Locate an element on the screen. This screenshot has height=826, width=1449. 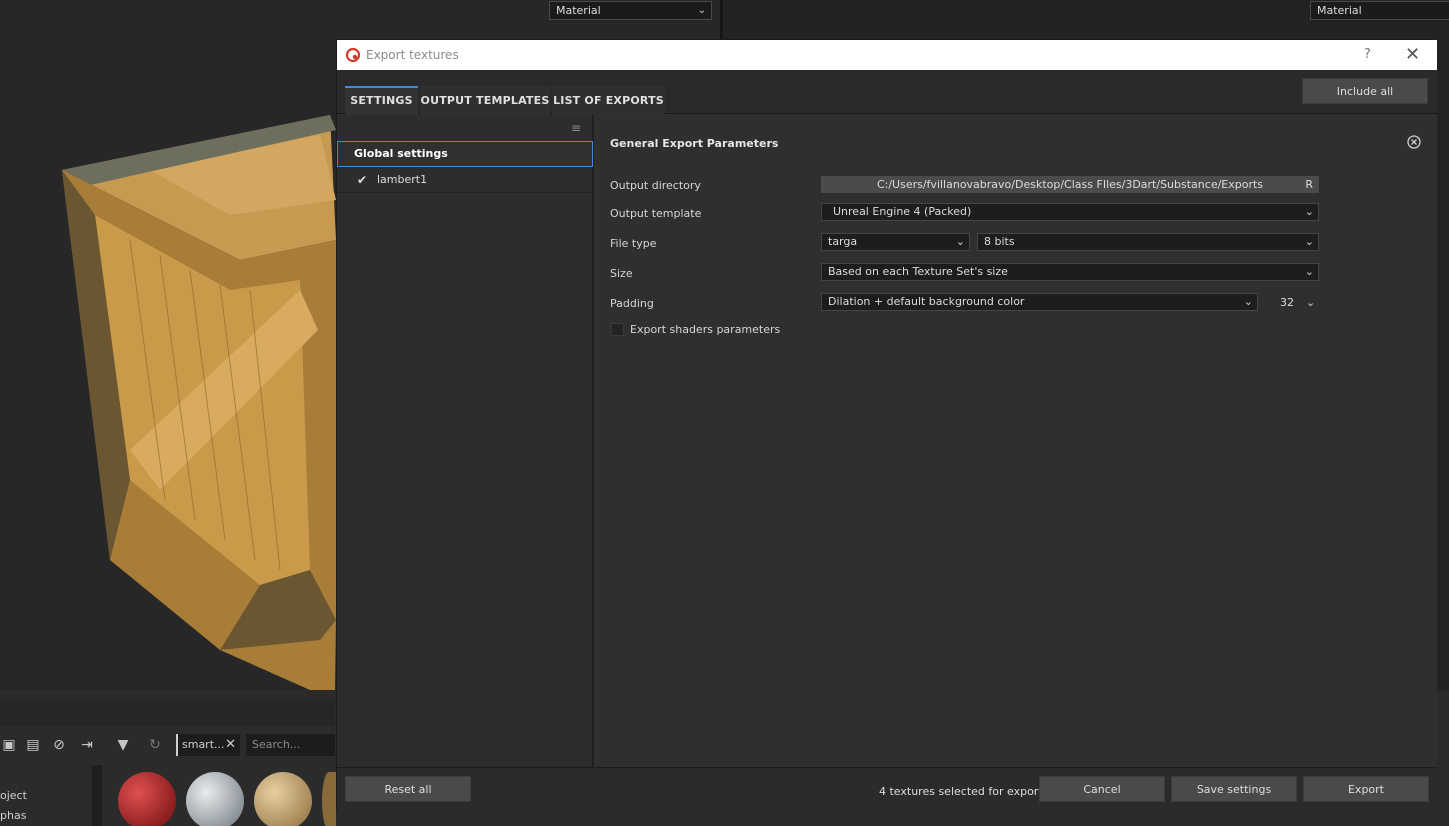
tab-output-templates: OUTPUT TEMPLATES is located at coordinates (485, 100).